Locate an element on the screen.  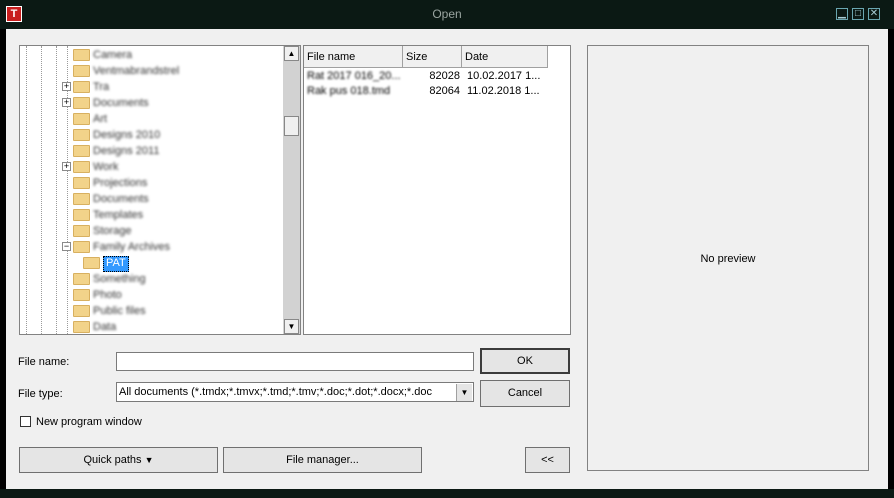
tree-item: Camera is located at coordinates (150, 55).